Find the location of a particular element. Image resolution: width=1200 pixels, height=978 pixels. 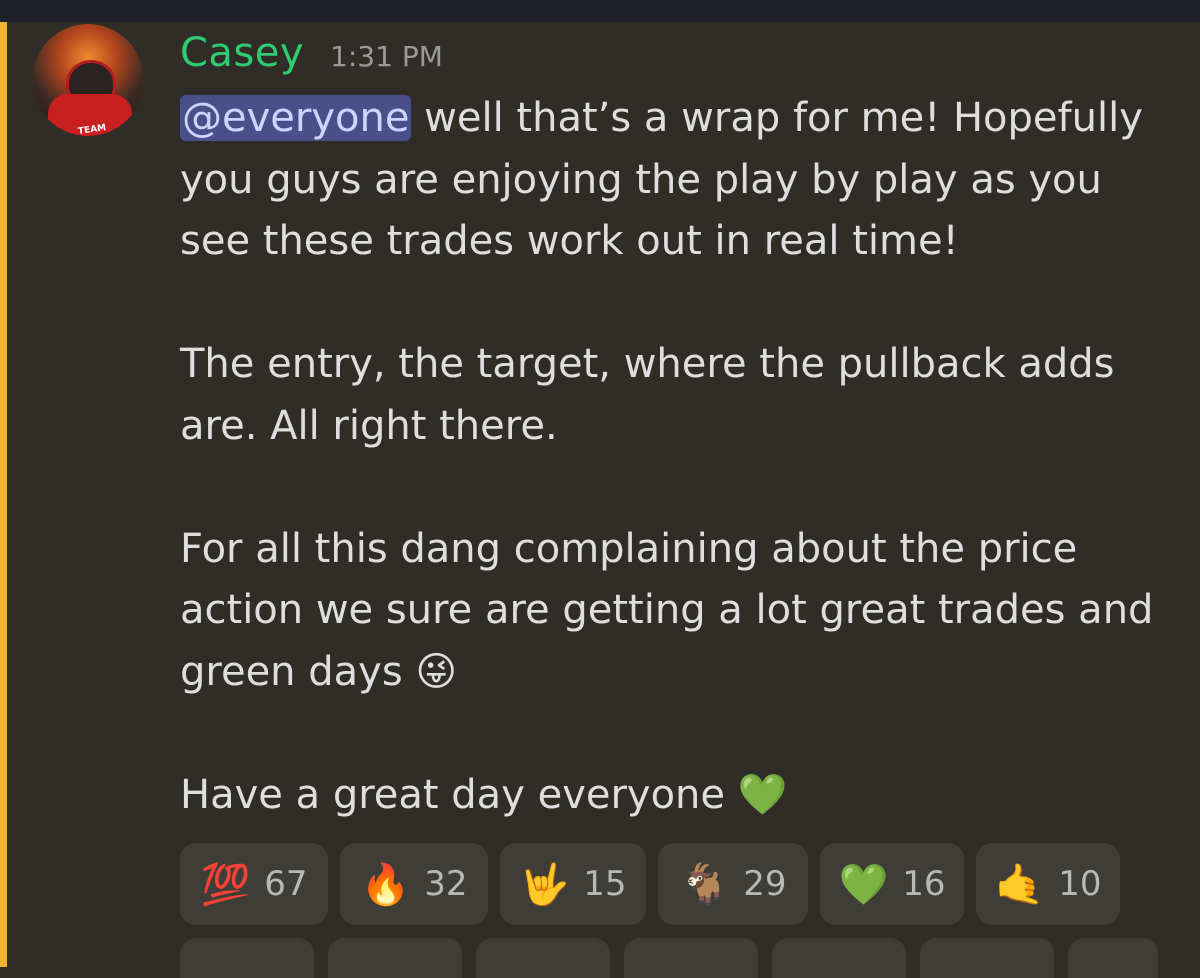

reaction-fire: 🔥 32 is located at coordinates (414, 884).